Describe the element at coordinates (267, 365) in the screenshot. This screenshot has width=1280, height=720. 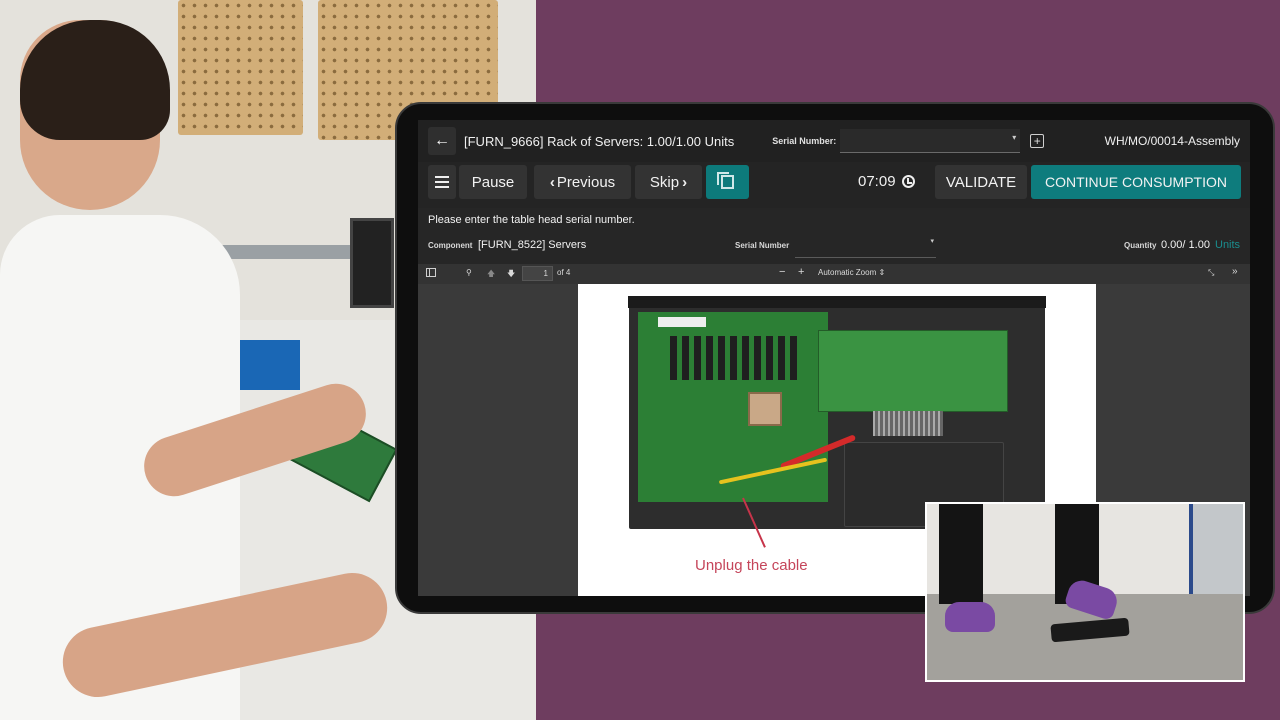
I see `blue-bin` at that location.